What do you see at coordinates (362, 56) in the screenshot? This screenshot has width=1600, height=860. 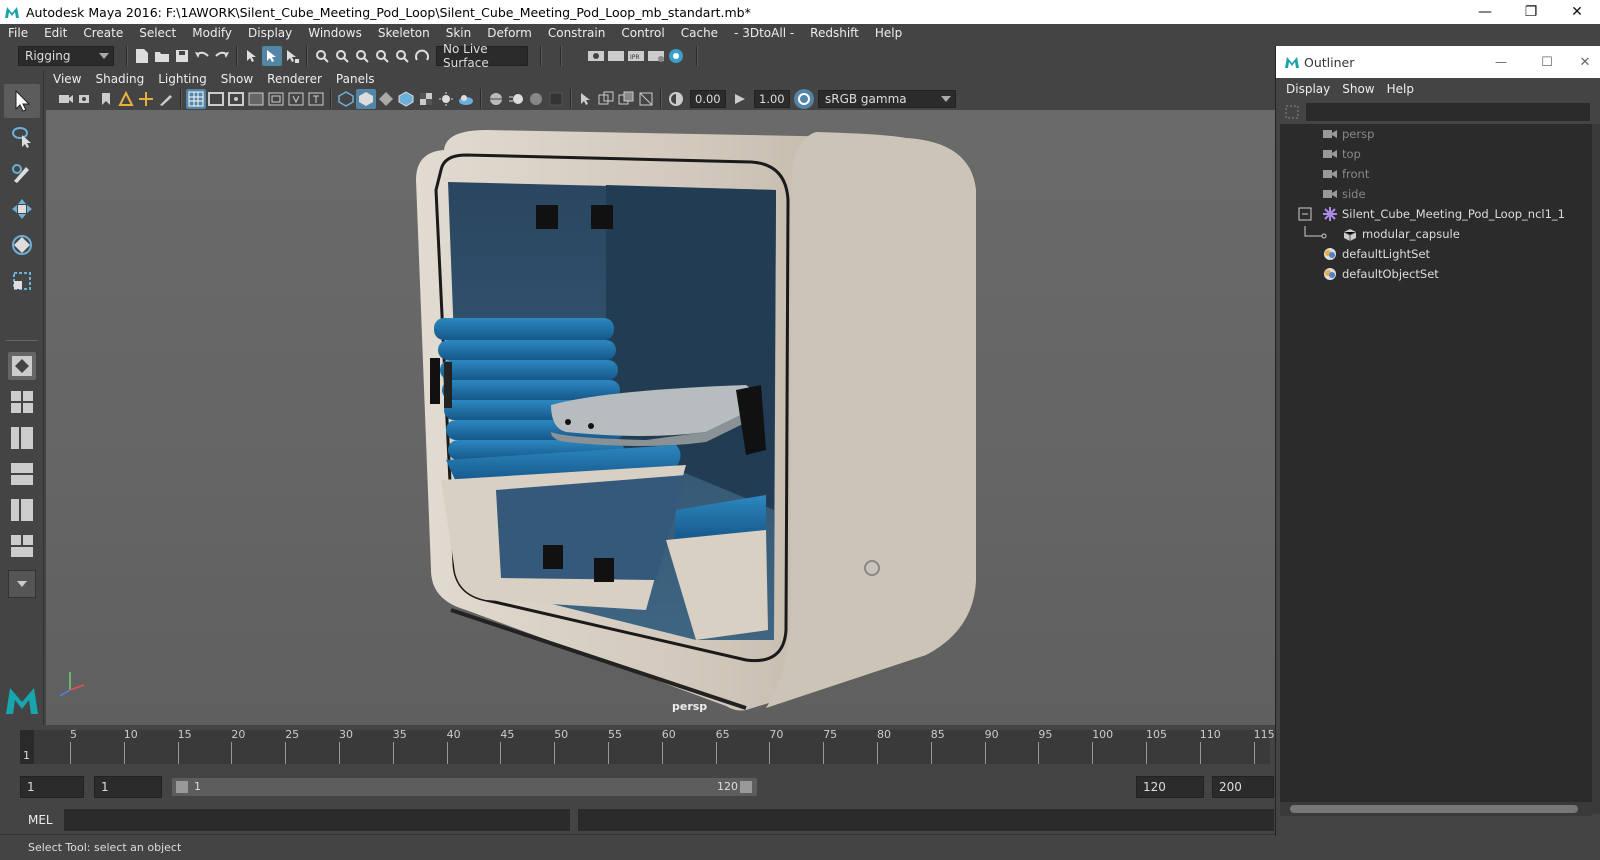 I see `snap-point-icon` at bounding box center [362, 56].